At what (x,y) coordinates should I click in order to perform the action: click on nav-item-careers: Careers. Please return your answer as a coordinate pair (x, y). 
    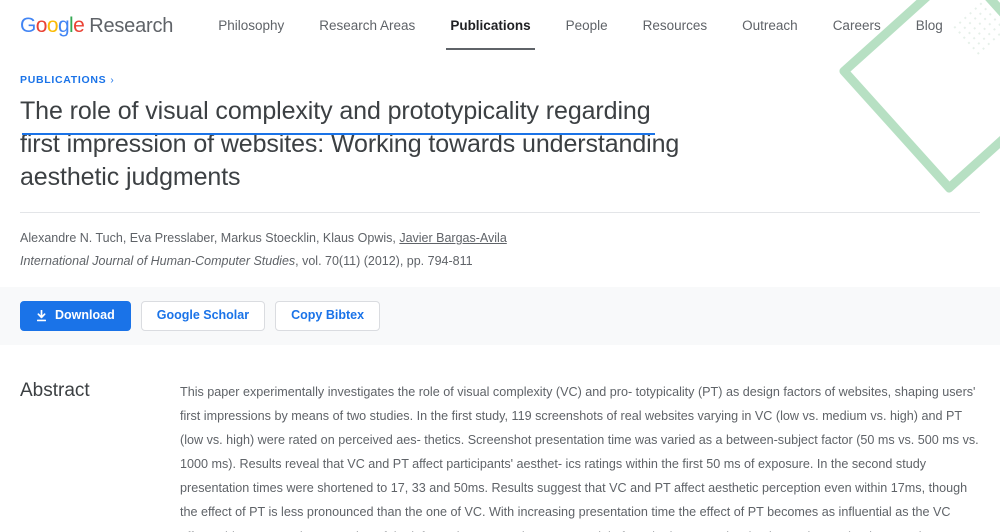
    Looking at the image, I should click on (857, 26).